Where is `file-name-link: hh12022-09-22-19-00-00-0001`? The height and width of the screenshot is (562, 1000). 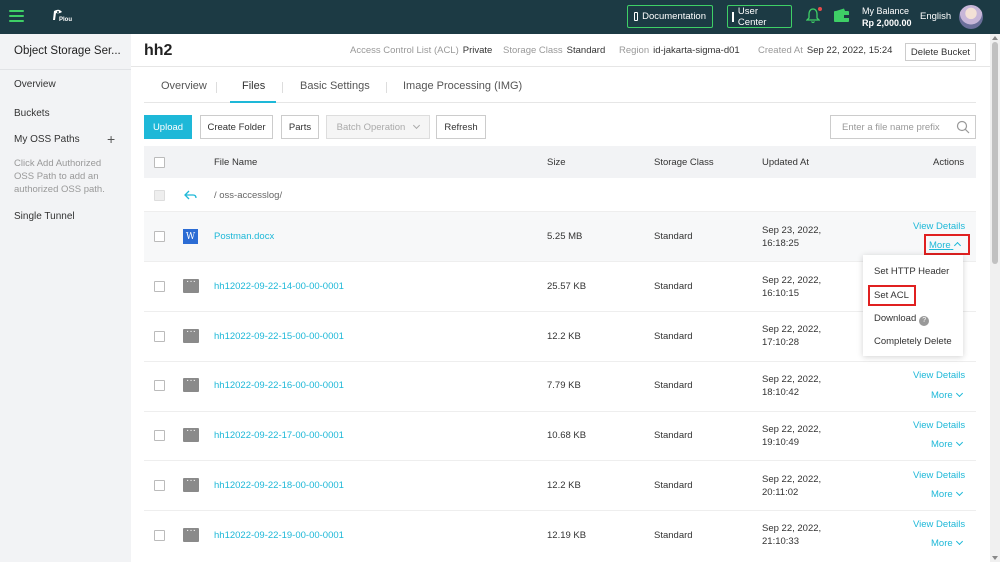
file-name-link: hh12022-09-22-19-00-00-0001 is located at coordinates (279, 535).